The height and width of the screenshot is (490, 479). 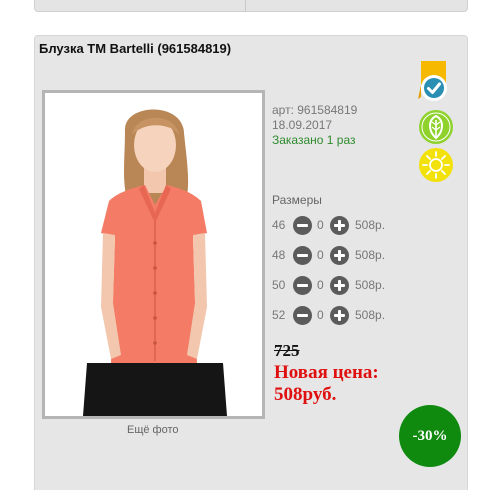 I want to click on leaf-icon, so click(x=436, y=127).